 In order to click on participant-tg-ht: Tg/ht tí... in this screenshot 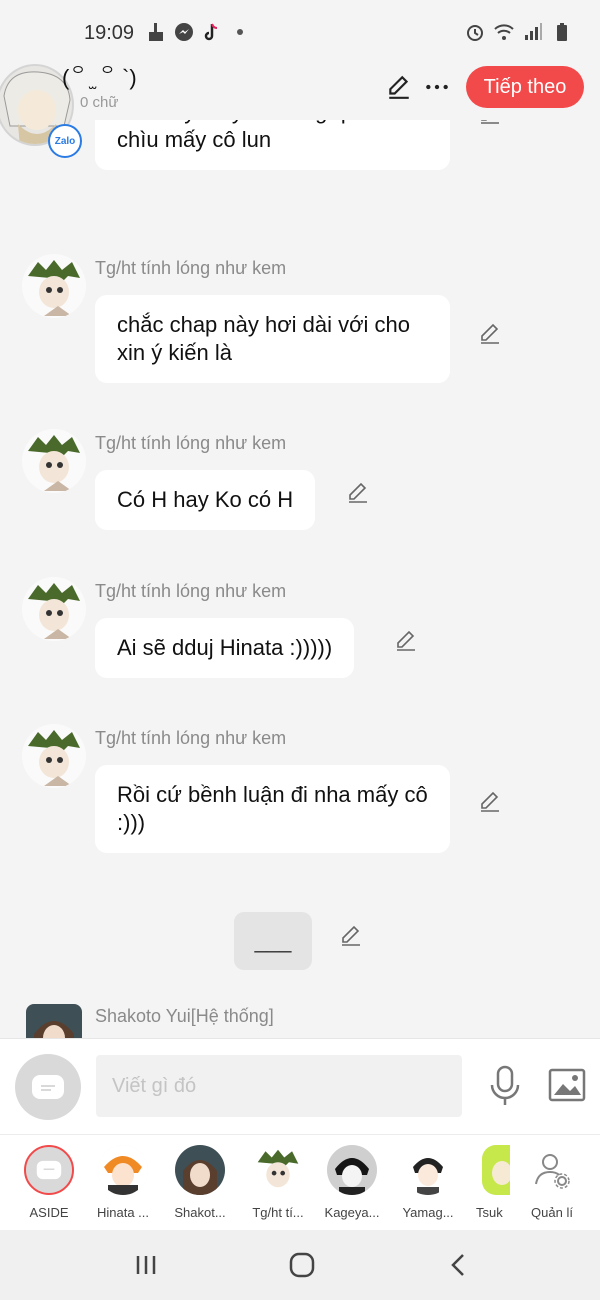, I will do `click(278, 1182)`.